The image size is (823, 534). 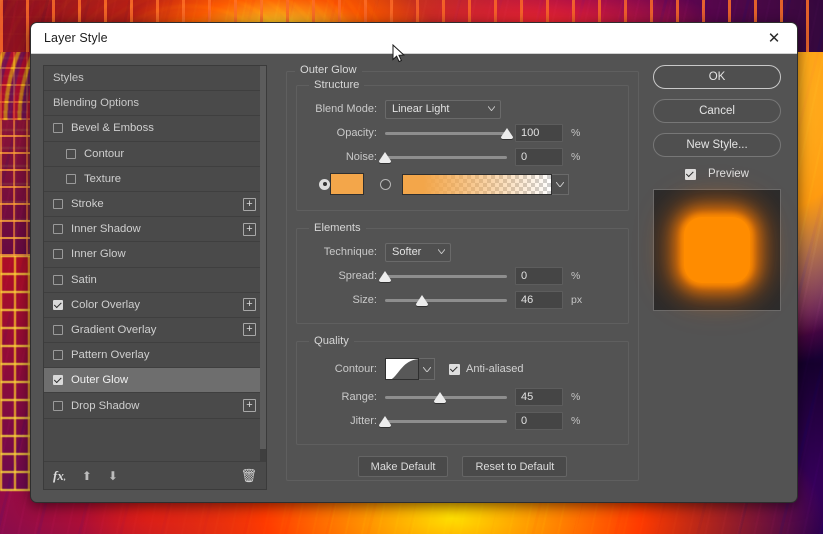 What do you see at coordinates (263, 263) in the screenshot?
I see `styles-list-scrollbar` at bounding box center [263, 263].